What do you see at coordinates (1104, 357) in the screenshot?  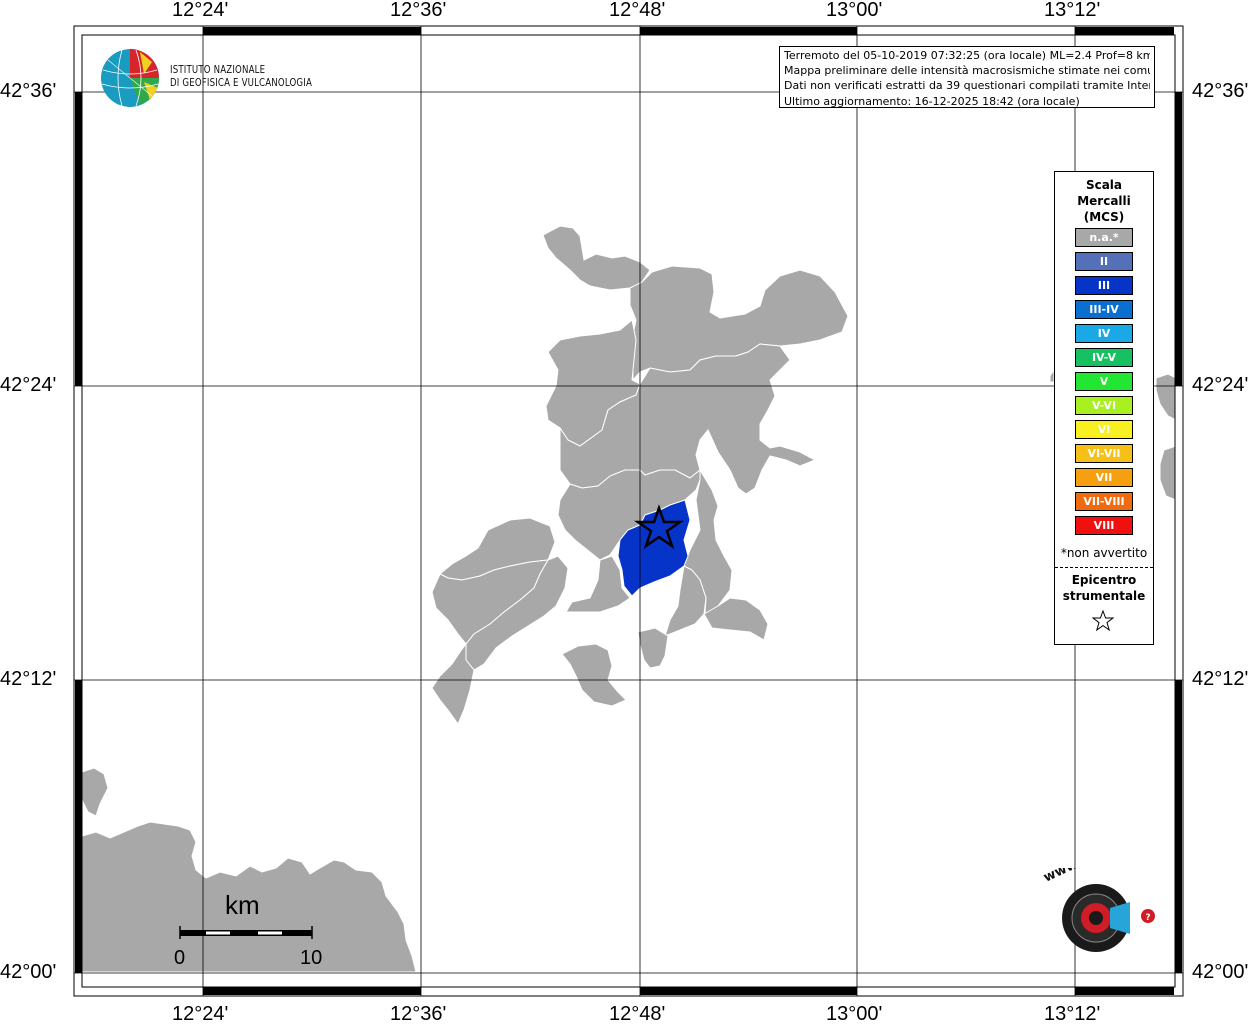 I see `legend-swatch: IV-V` at bounding box center [1104, 357].